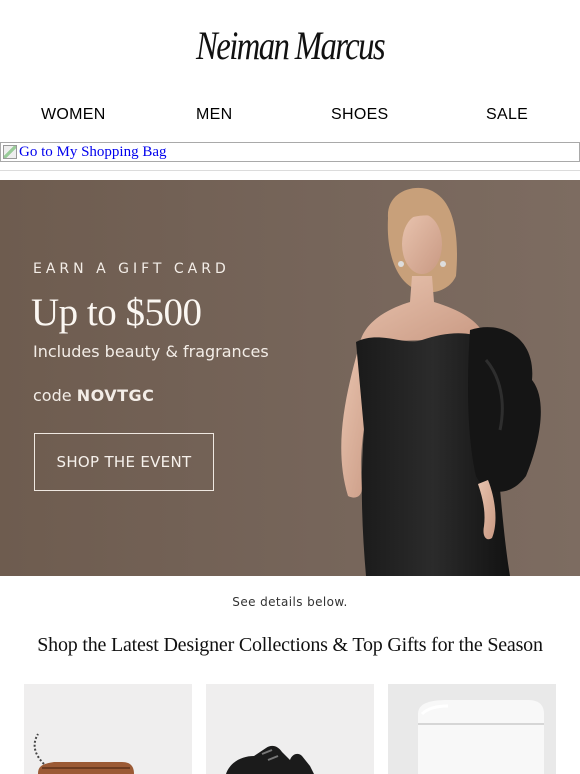  I want to click on nav-item-men: MEN, so click(214, 115).